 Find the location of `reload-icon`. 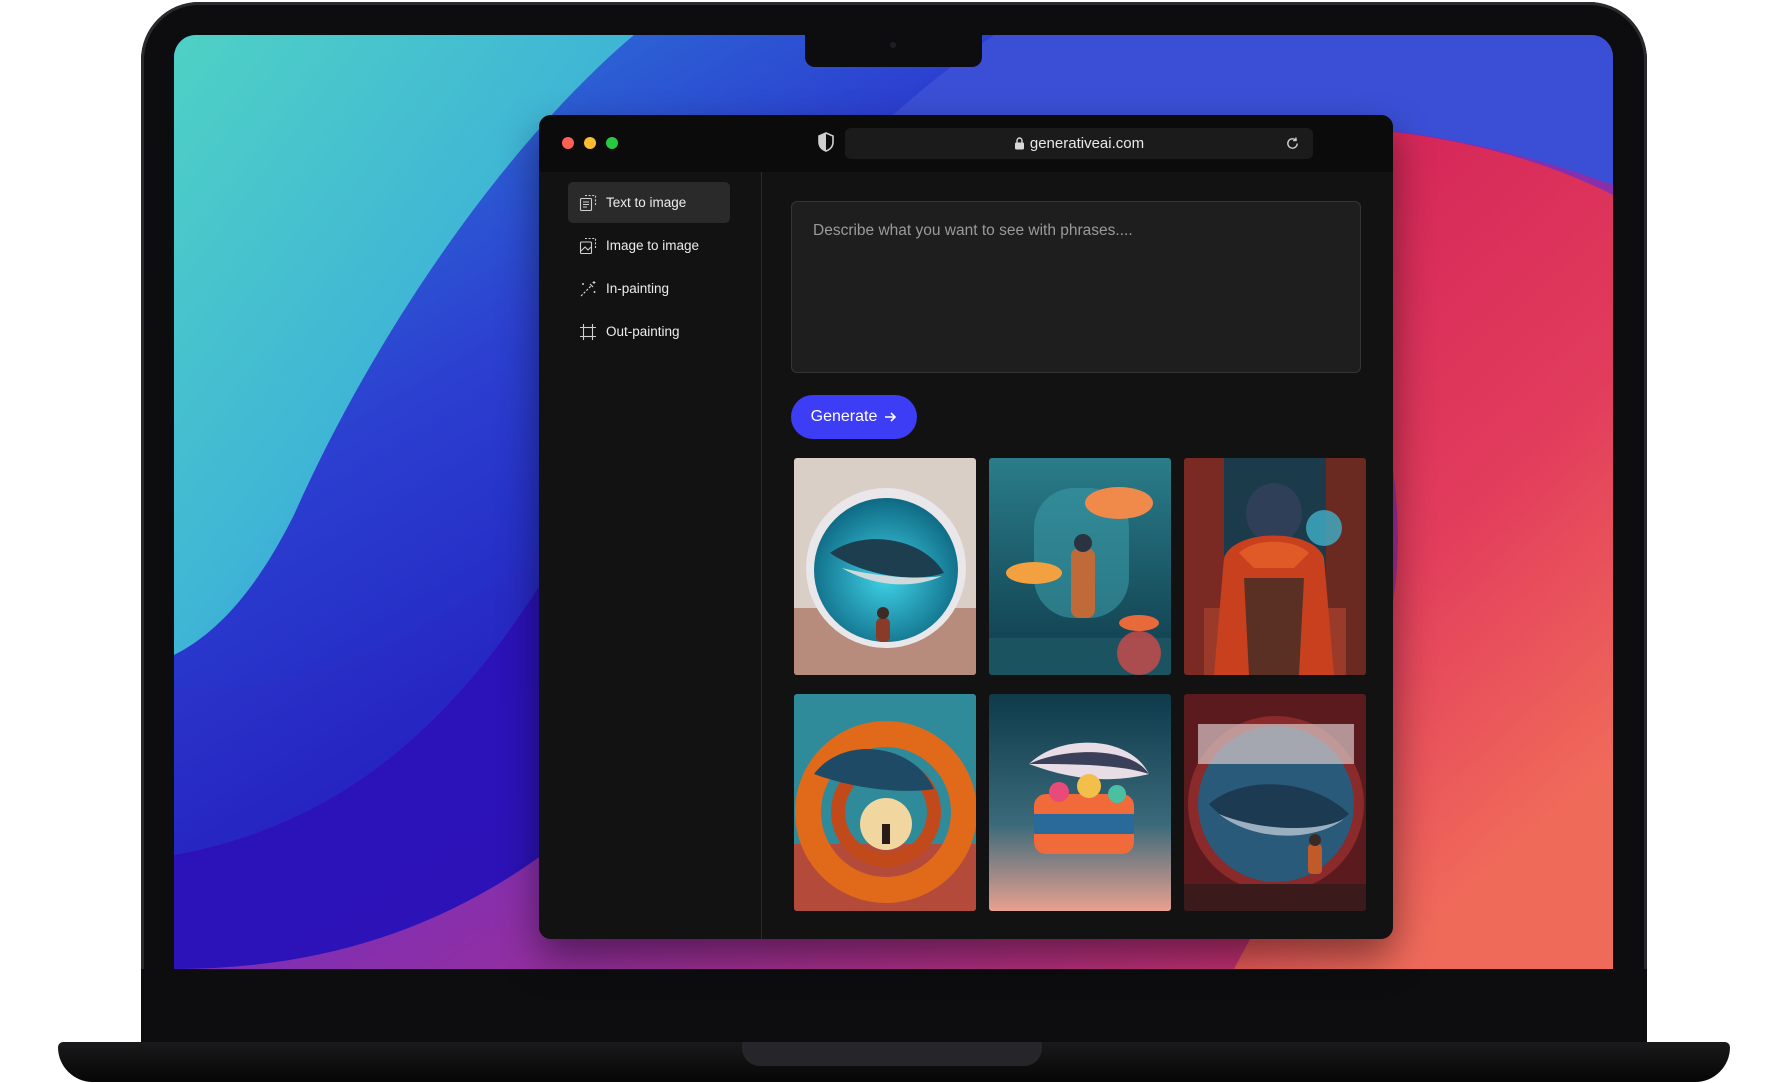

reload-icon is located at coordinates (1292, 143).